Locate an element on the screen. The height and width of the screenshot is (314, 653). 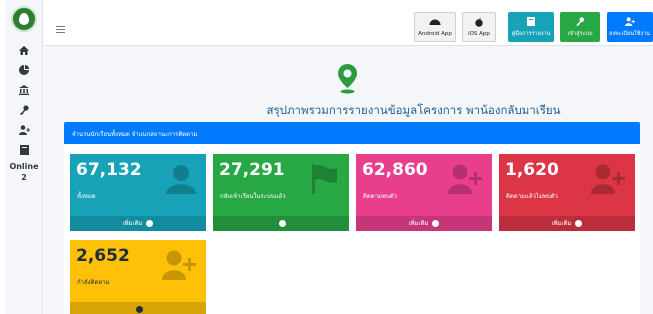
stat-box-returned: 27,291 กลับเข้าเรียนในระบบแล้ว is located at coordinates (281, 192).